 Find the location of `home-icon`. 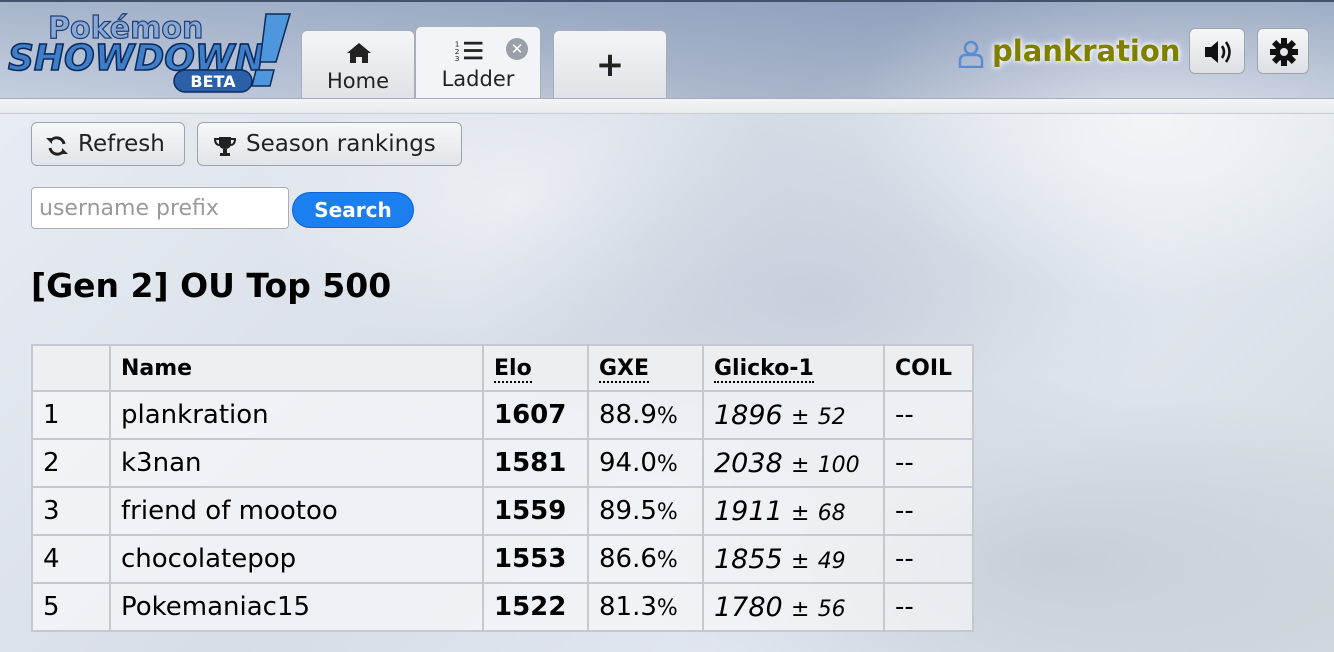

home-icon is located at coordinates (359, 53).